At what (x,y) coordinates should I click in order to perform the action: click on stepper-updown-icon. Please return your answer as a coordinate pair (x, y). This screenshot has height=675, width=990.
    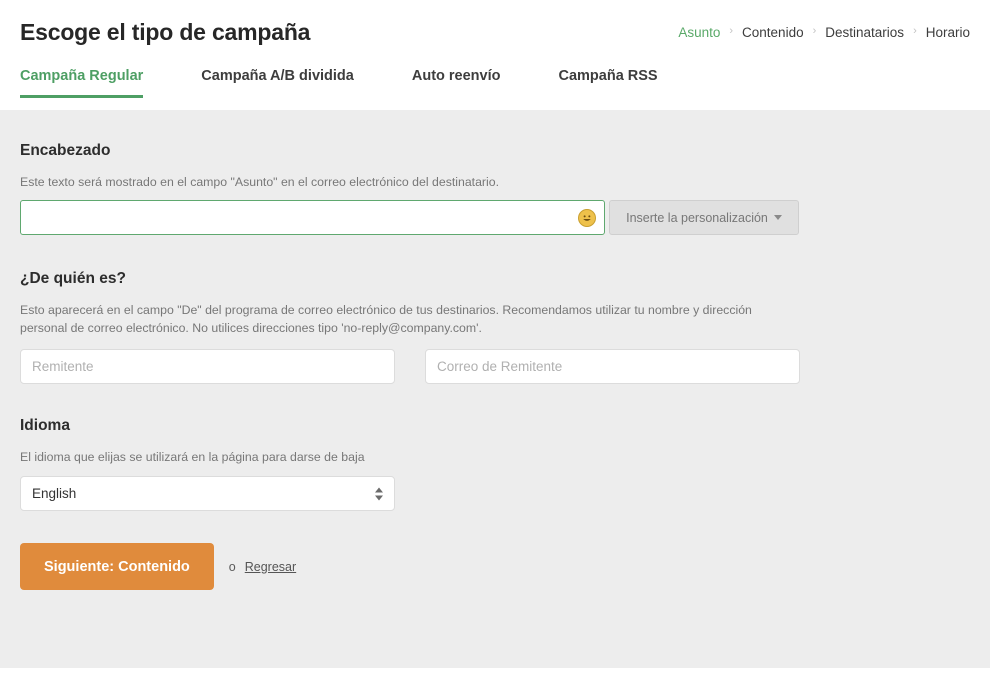
    Looking at the image, I should click on (379, 493).